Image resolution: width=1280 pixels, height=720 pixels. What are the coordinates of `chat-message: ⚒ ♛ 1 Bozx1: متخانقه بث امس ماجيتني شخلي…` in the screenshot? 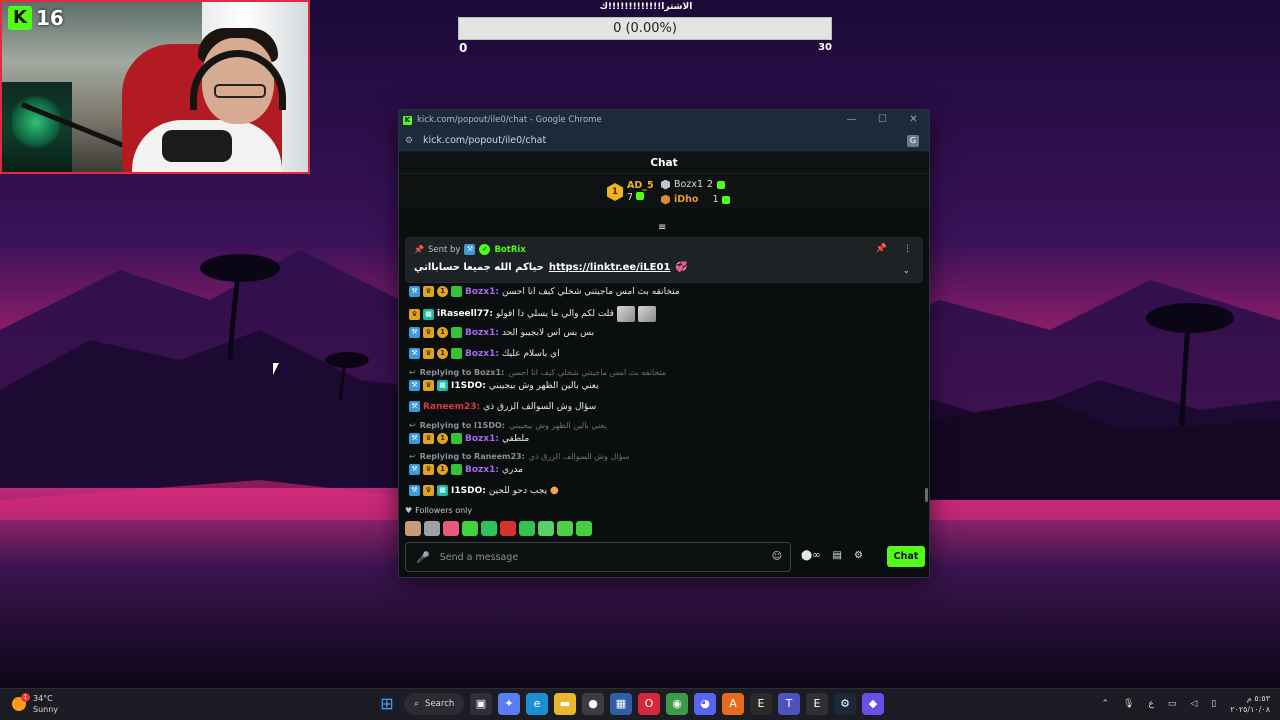 It's located at (544, 291).